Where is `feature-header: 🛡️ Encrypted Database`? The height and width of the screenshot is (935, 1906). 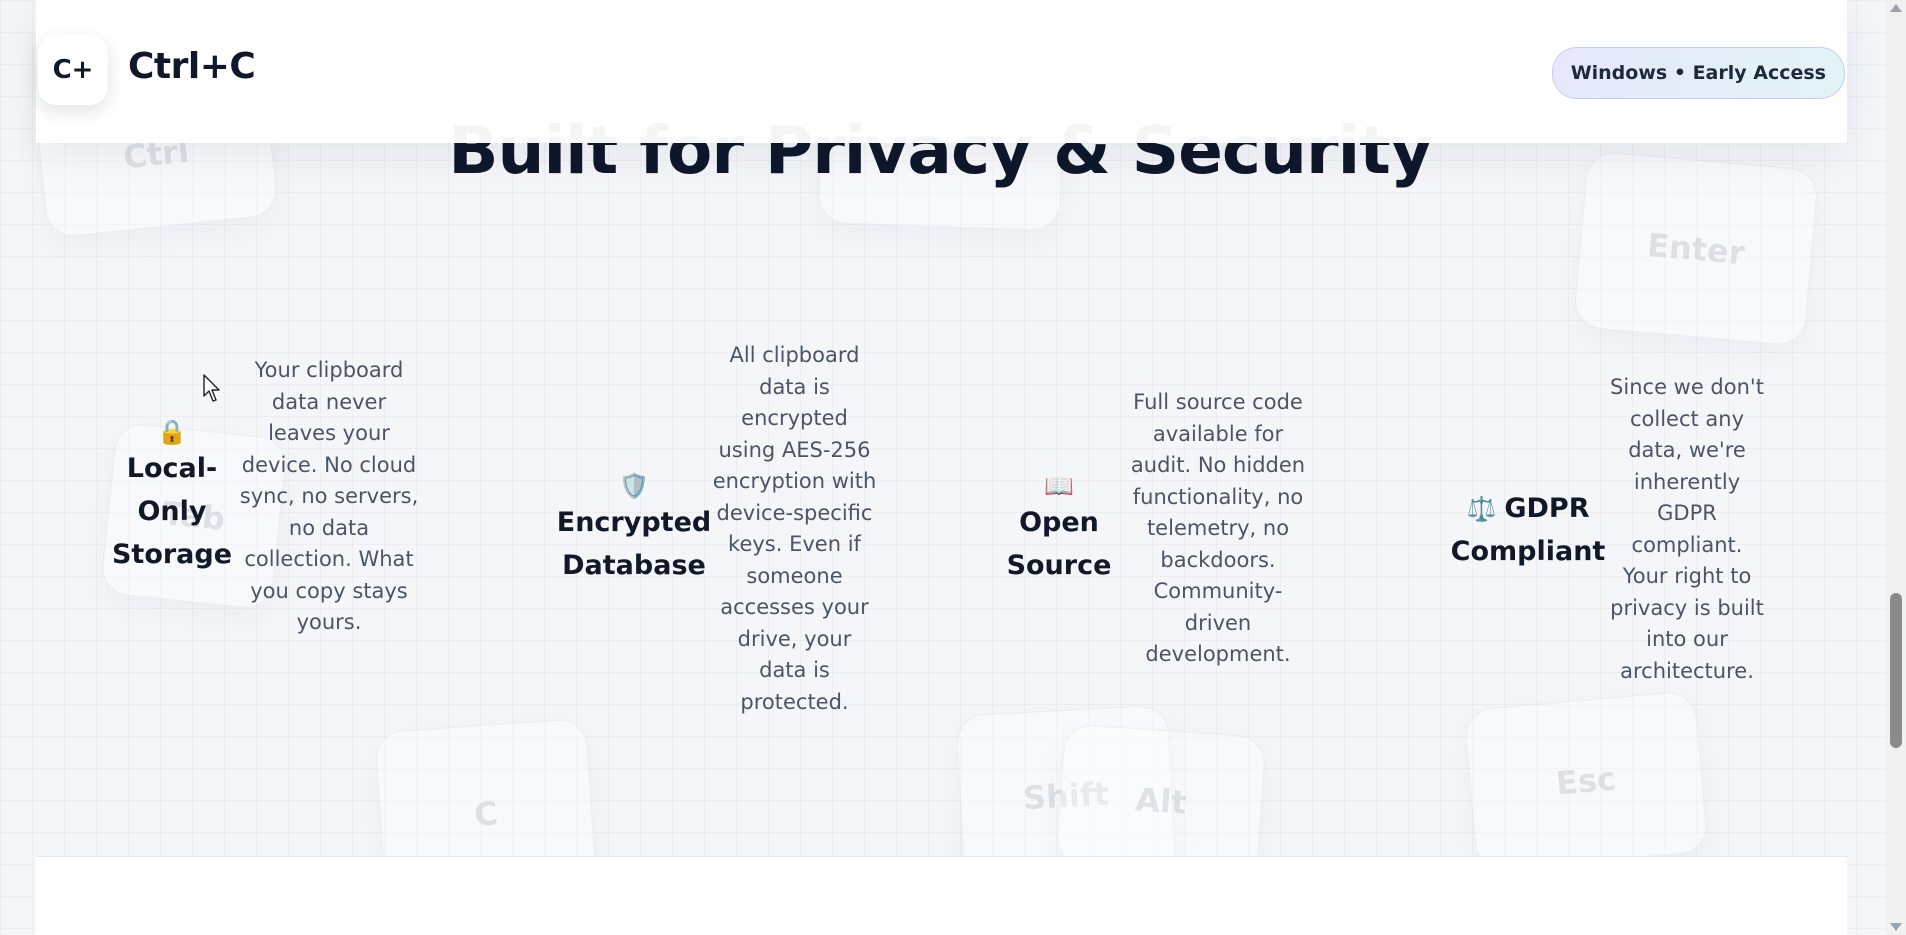 feature-header: 🛡️ Encrypted Database is located at coordinates (634, 529).